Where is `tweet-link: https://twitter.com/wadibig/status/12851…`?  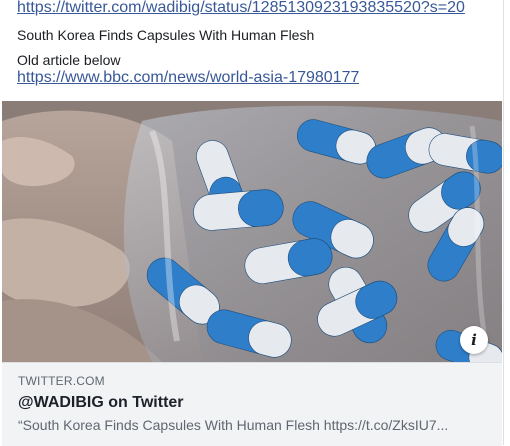 tweet-link: https://twitter.com/wadibig/status/12851… is located at coordinates (241, 8).